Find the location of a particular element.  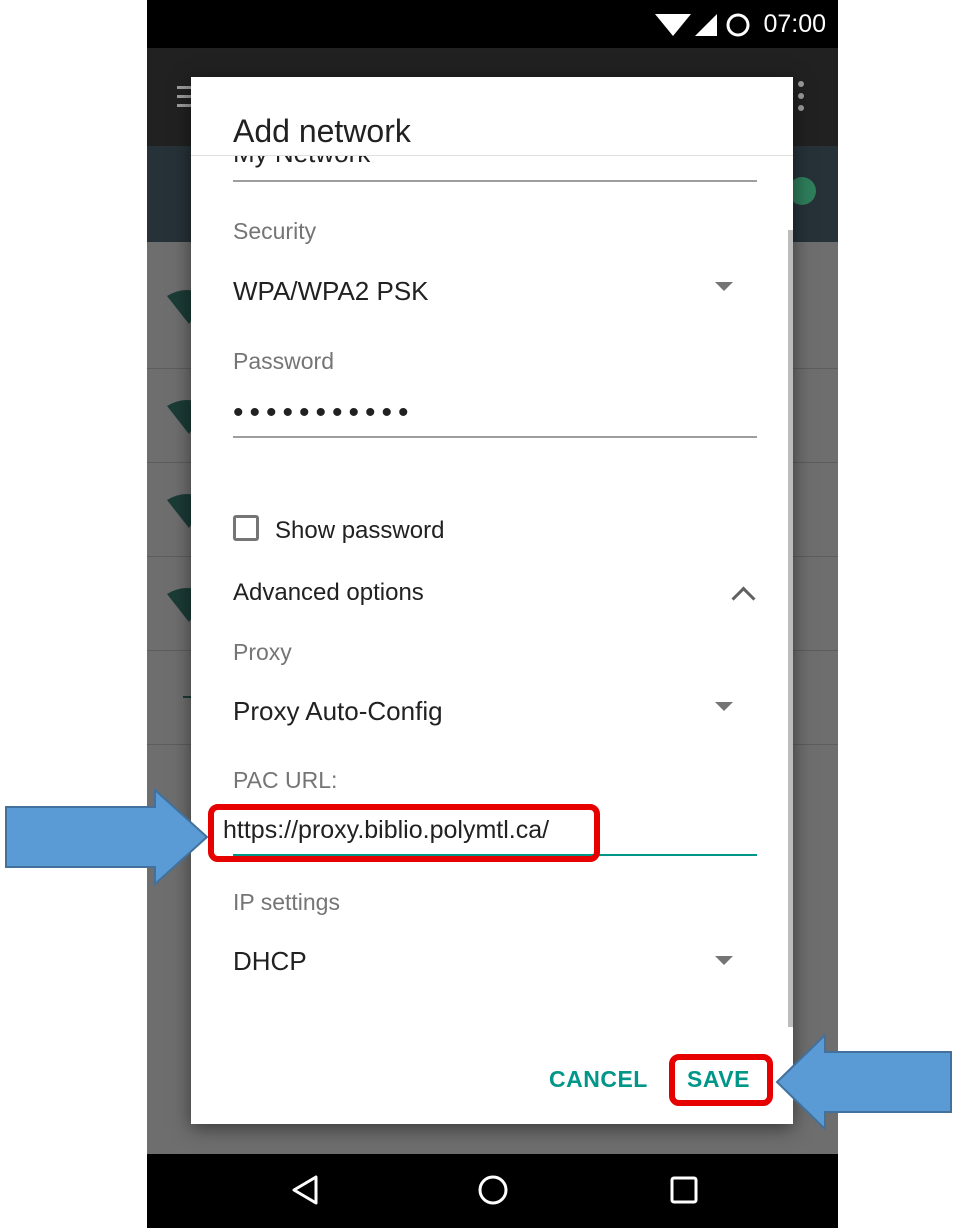

title-divider is located at coordinates (492, 155).